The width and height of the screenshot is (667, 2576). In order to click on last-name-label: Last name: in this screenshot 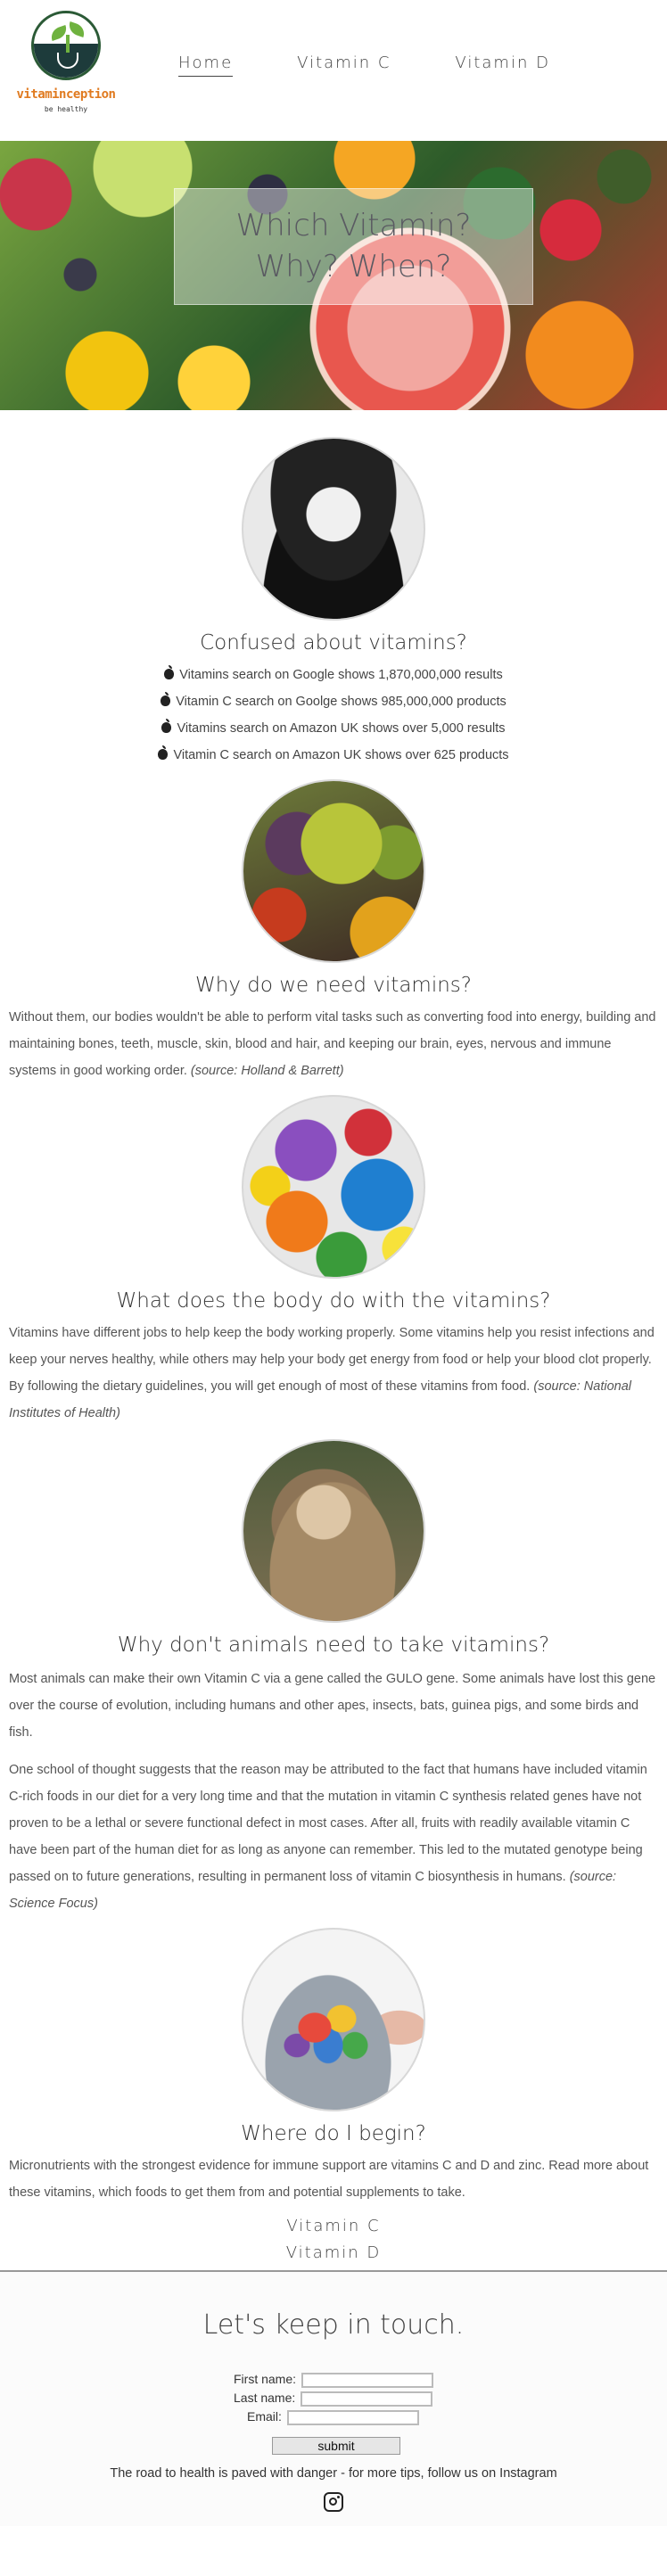, I will do `click(265, 2398)`.